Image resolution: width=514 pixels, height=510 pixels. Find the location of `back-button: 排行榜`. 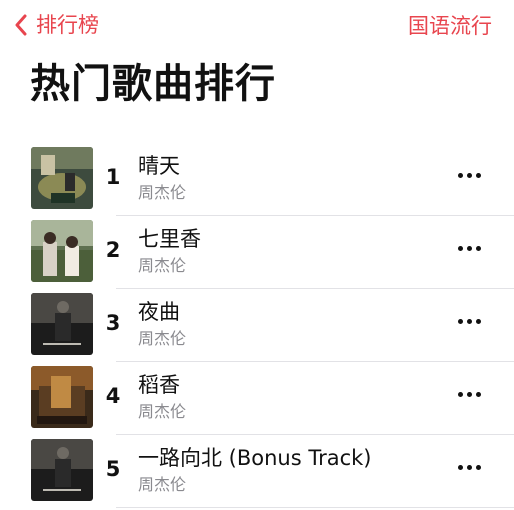

back-button: 排行榜 is located at coordinates (56, 25).